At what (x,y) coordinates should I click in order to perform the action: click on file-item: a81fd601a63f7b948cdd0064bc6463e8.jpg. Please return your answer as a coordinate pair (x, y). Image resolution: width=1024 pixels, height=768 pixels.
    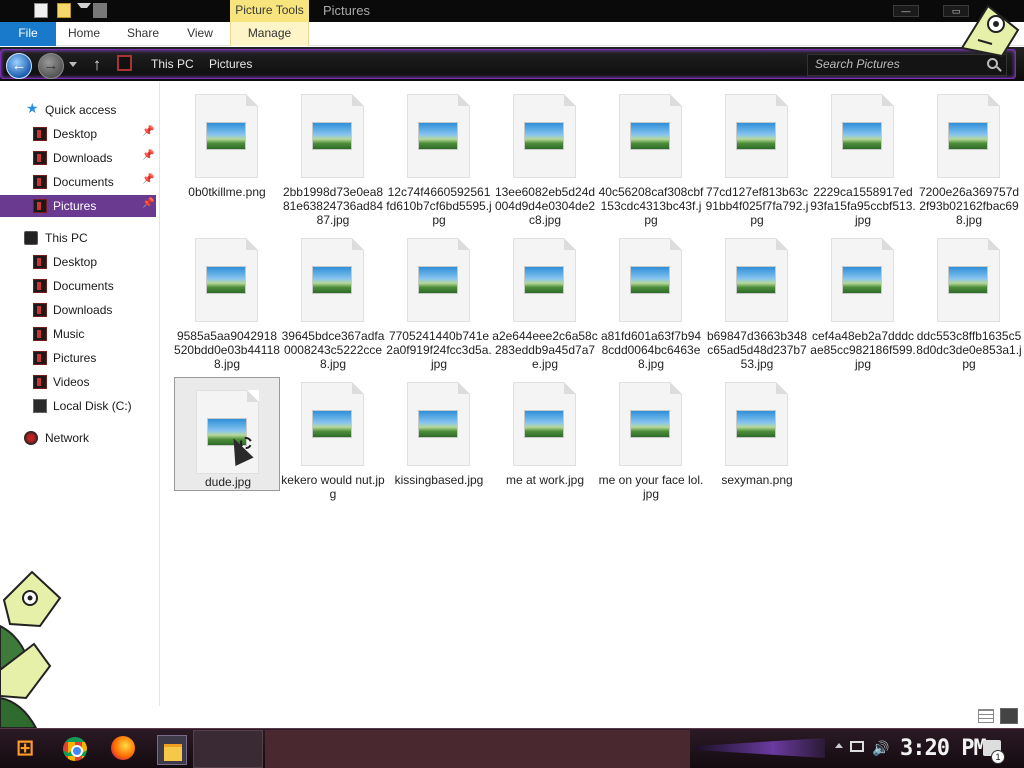
    Looking at the image, I should click on (651, 298).